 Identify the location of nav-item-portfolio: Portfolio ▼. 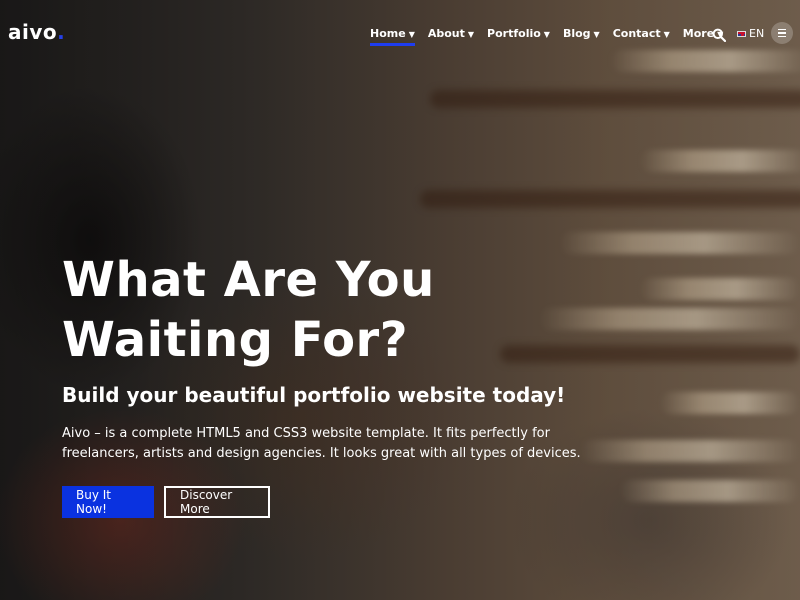
(518, 33).